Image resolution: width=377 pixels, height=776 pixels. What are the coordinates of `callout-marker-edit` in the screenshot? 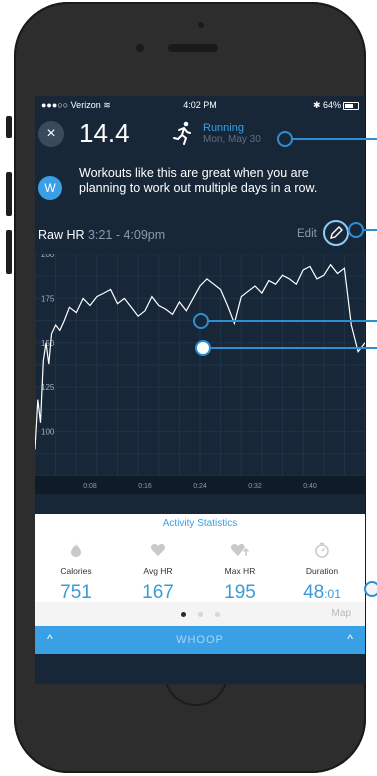 It's located at (356, 230).